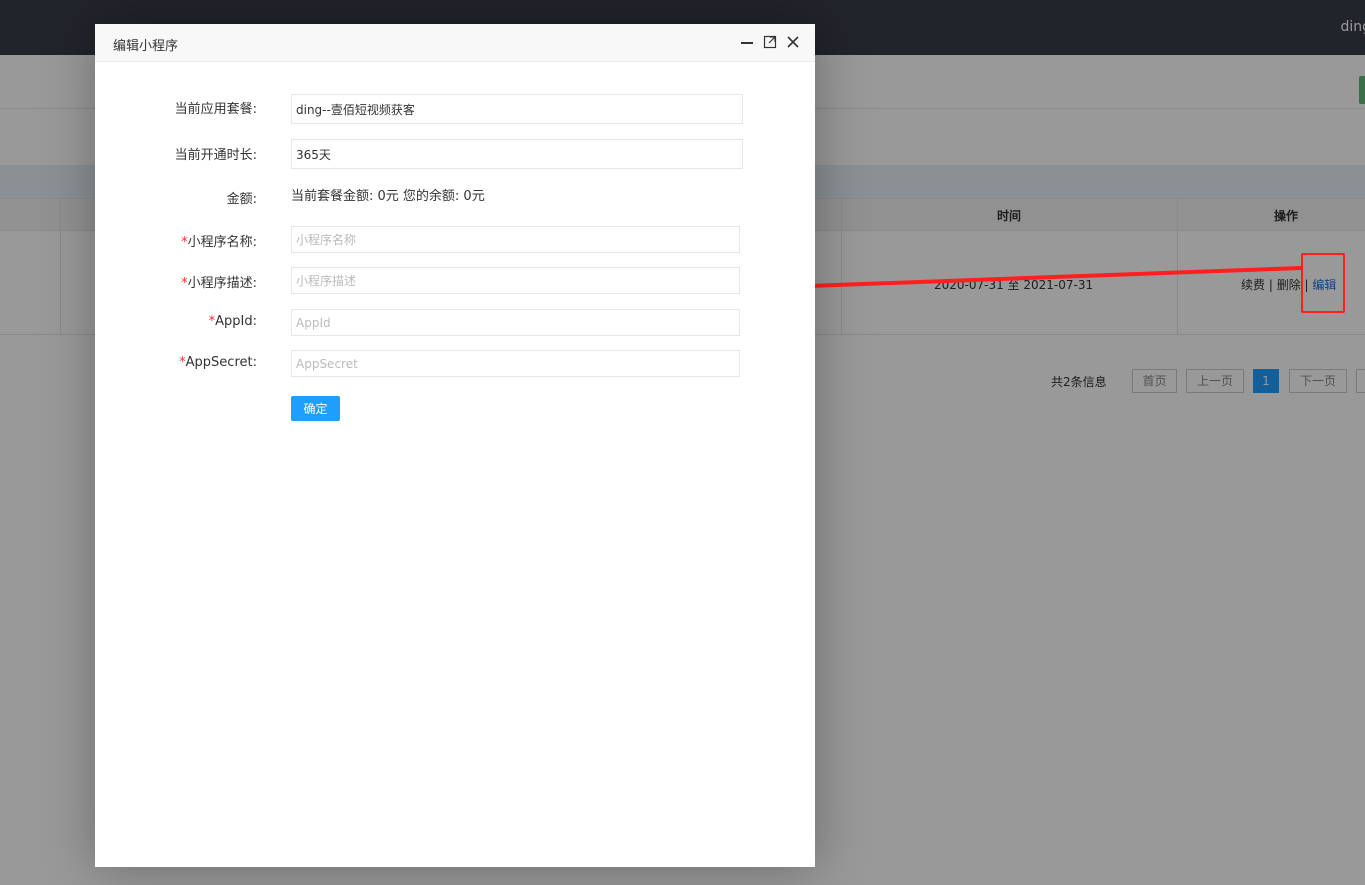 Image resolution: width=1365 pixels, height=885 pixels. What do you see at coordinates (315, 408) in the screenshot?
I see `confirm-button: 确定` at bounding box center [315, 408].